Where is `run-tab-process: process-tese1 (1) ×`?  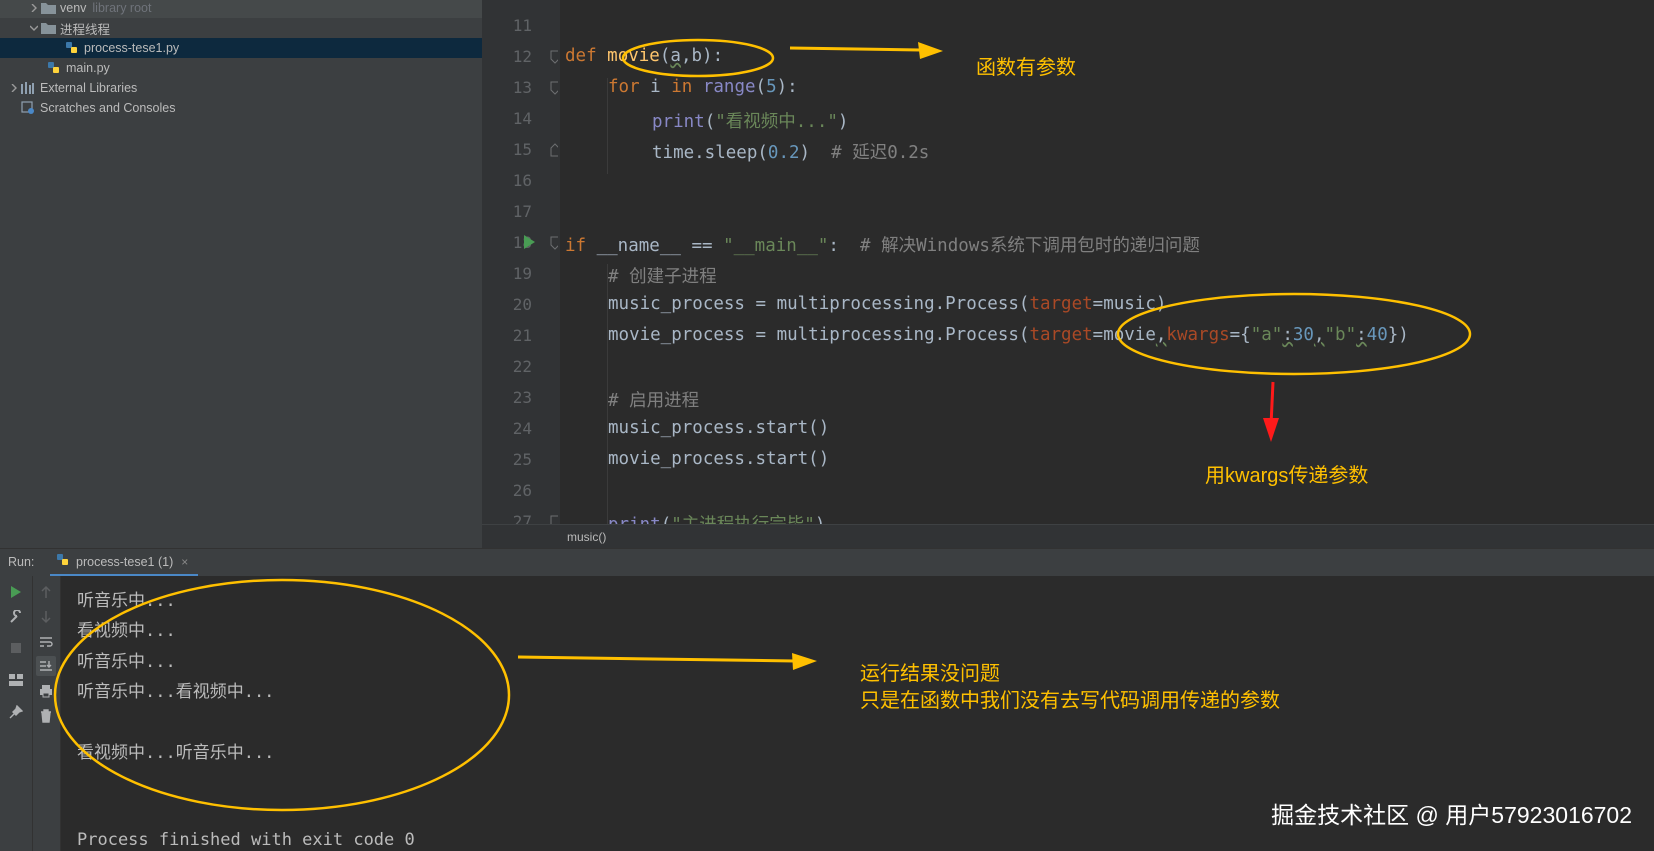 run-tab-process: process-tese1 (1) × is located at coordinates (124, 563).